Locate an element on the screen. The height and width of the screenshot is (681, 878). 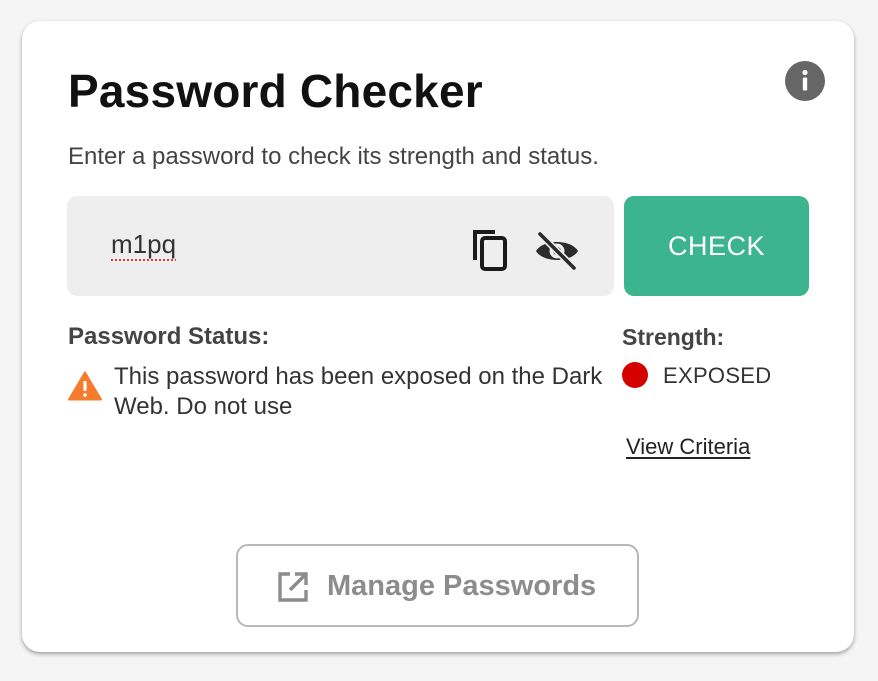
manage-passwords-button: Manage Passwords is located at coordinates (437, 585).